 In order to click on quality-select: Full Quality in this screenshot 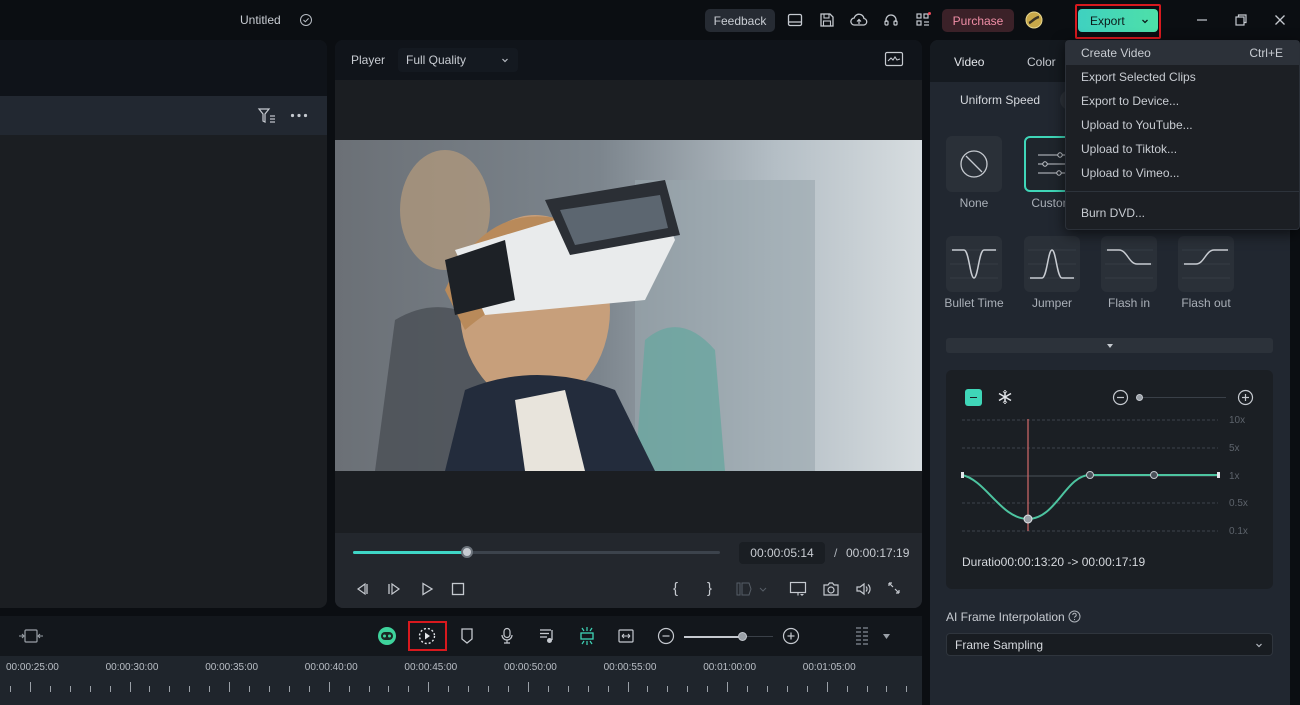, I will do `click(458, 60)`.